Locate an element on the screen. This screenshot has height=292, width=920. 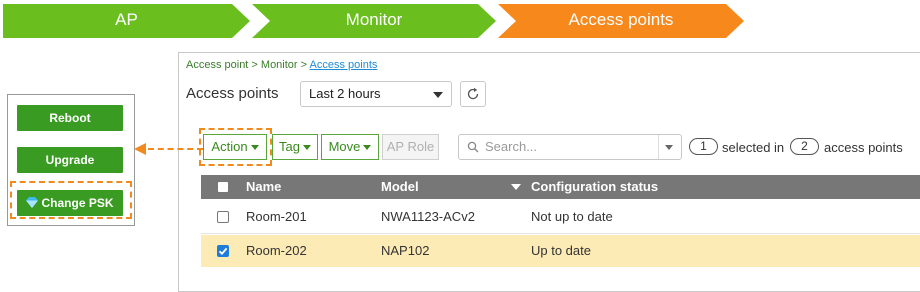
breadcrumb-access-point: Access point > is located at coordinates (222, 65).